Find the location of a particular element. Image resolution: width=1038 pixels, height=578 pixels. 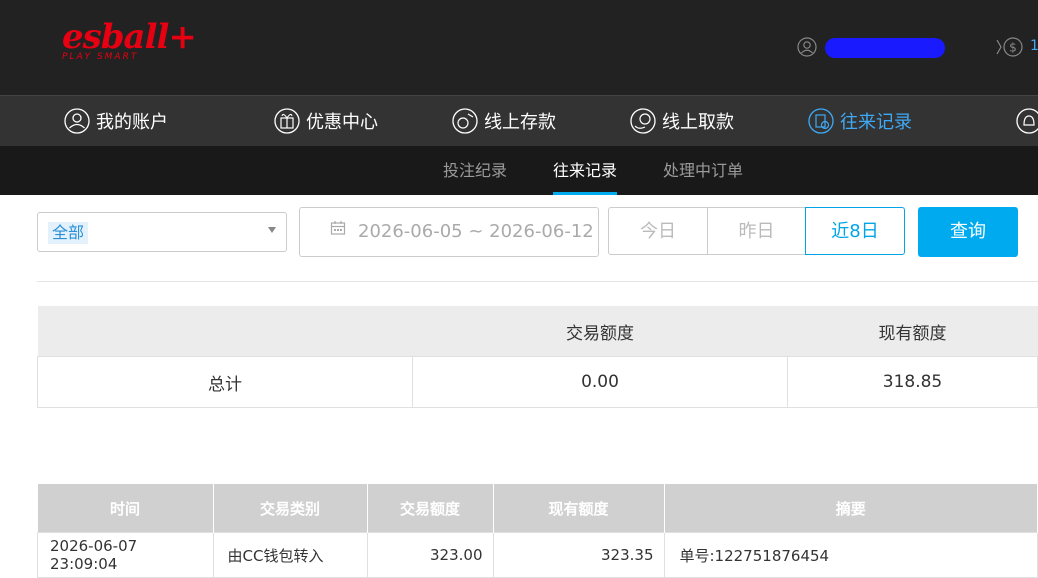

nav-label: 往来记录 is located at coordinates (876, 122).